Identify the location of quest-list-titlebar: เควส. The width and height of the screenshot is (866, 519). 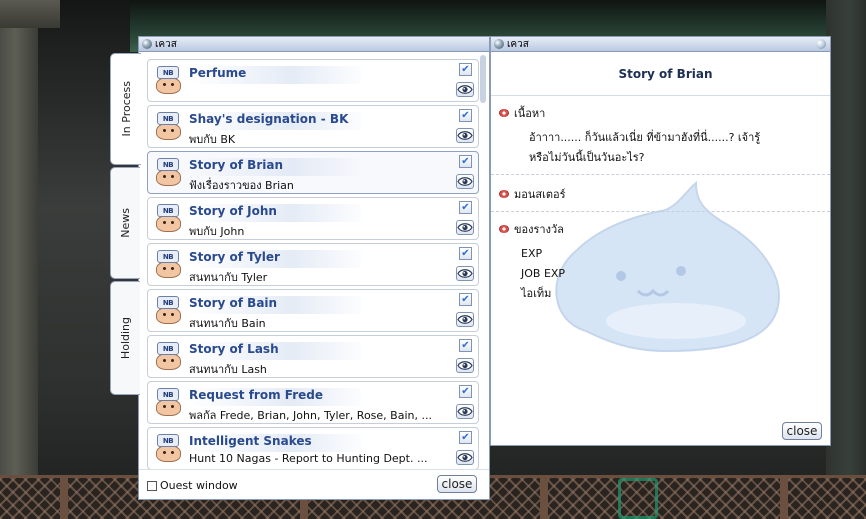
(314, 44).